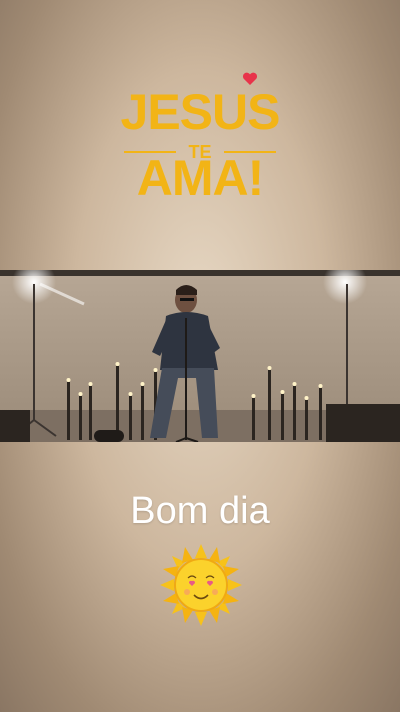  What do you see at coordinates (200, 511) in the screenshot?
I see `greeting-text: Bom dia` at bounding box center [200, 511].